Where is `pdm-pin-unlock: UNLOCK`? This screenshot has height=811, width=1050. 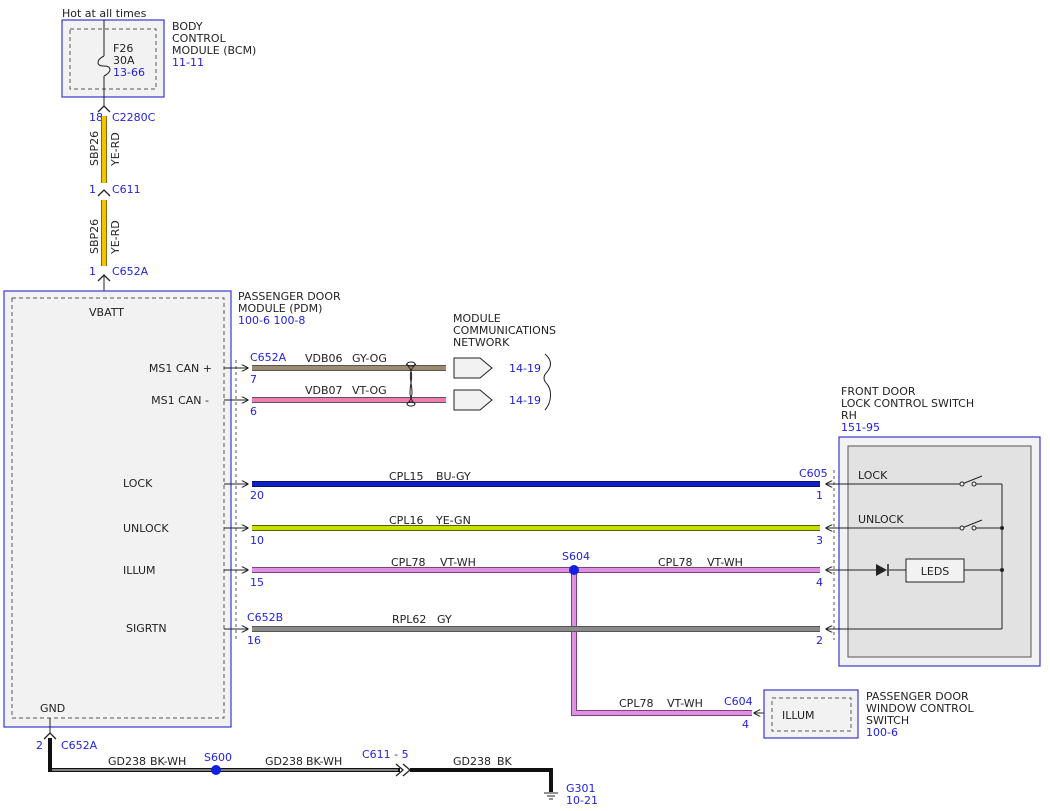 pdm-pin-unlock: UNLOCK is located at coordinates (146, 528).